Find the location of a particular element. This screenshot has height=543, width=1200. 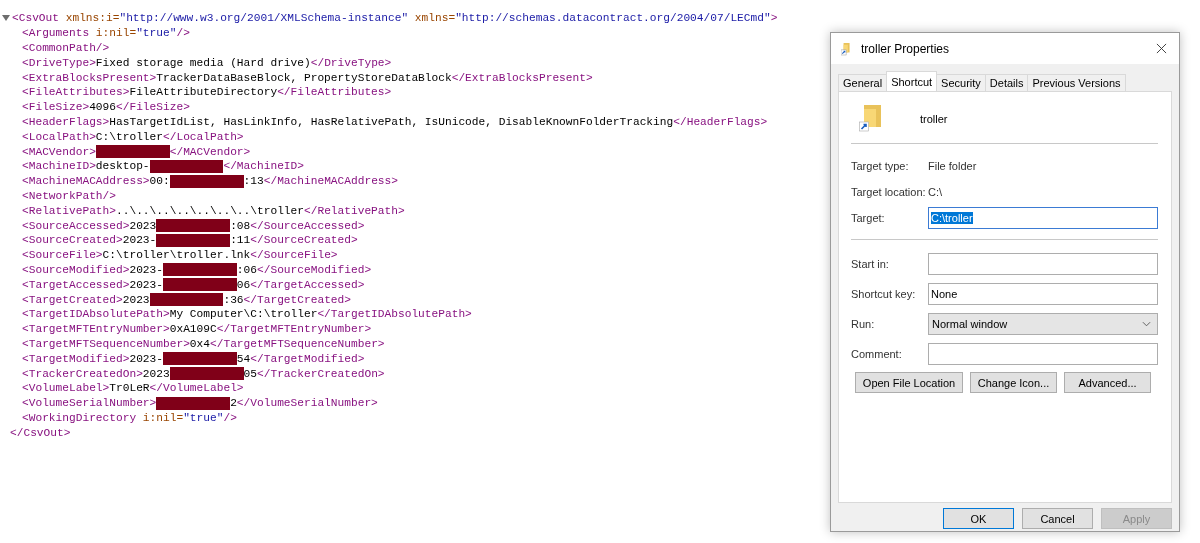

xml-token: 06 is located at coordinates (243, 284).